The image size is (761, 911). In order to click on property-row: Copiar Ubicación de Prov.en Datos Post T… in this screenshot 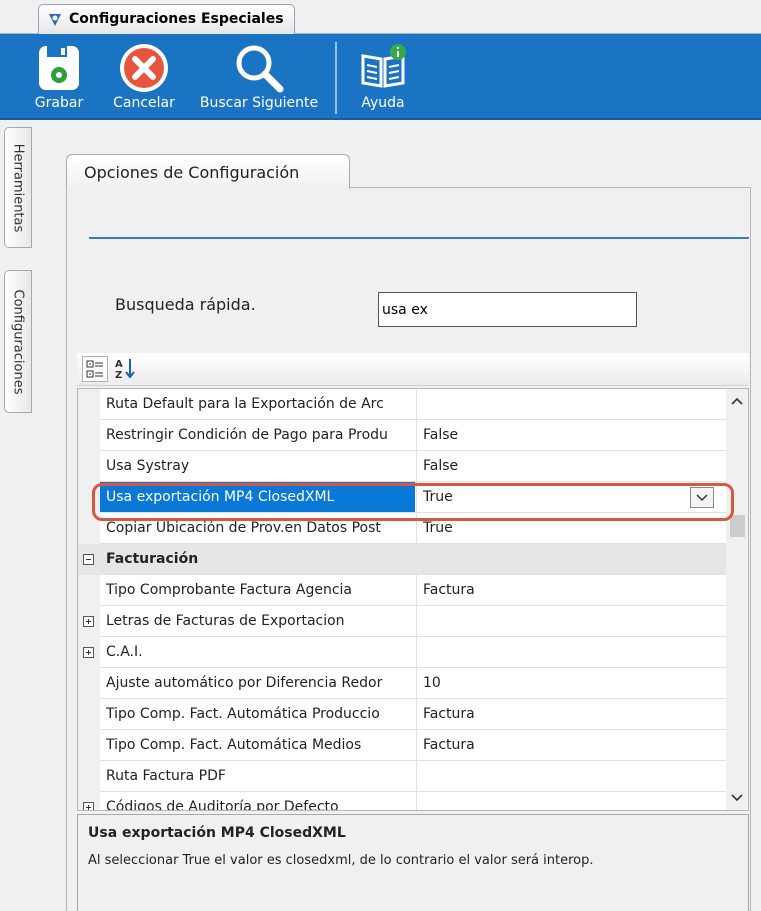, I will do `click(402, 528)`.